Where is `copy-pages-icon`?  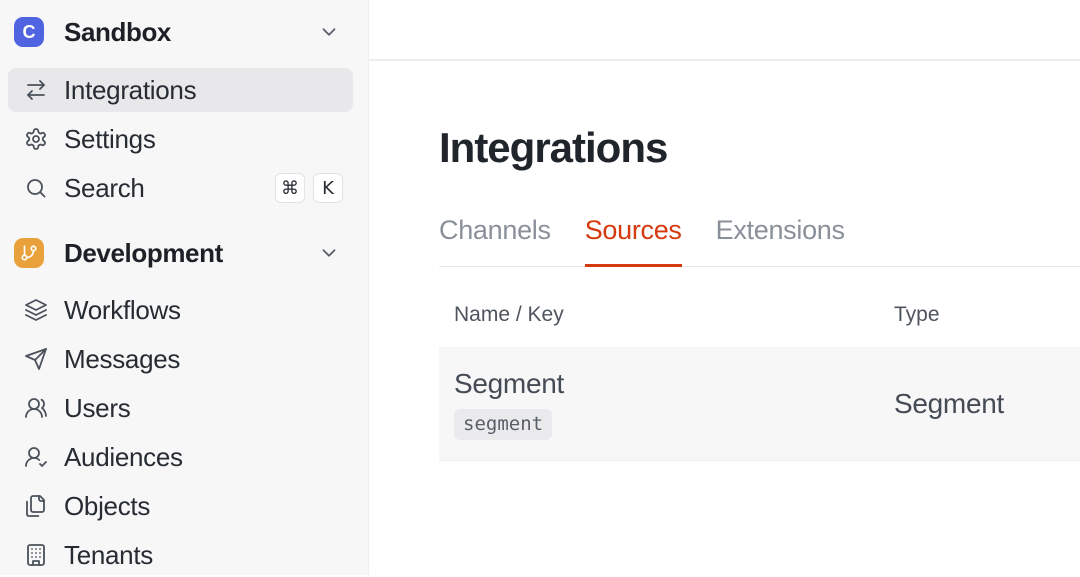
copy-pages-icon is located at coordinates (36, 506).